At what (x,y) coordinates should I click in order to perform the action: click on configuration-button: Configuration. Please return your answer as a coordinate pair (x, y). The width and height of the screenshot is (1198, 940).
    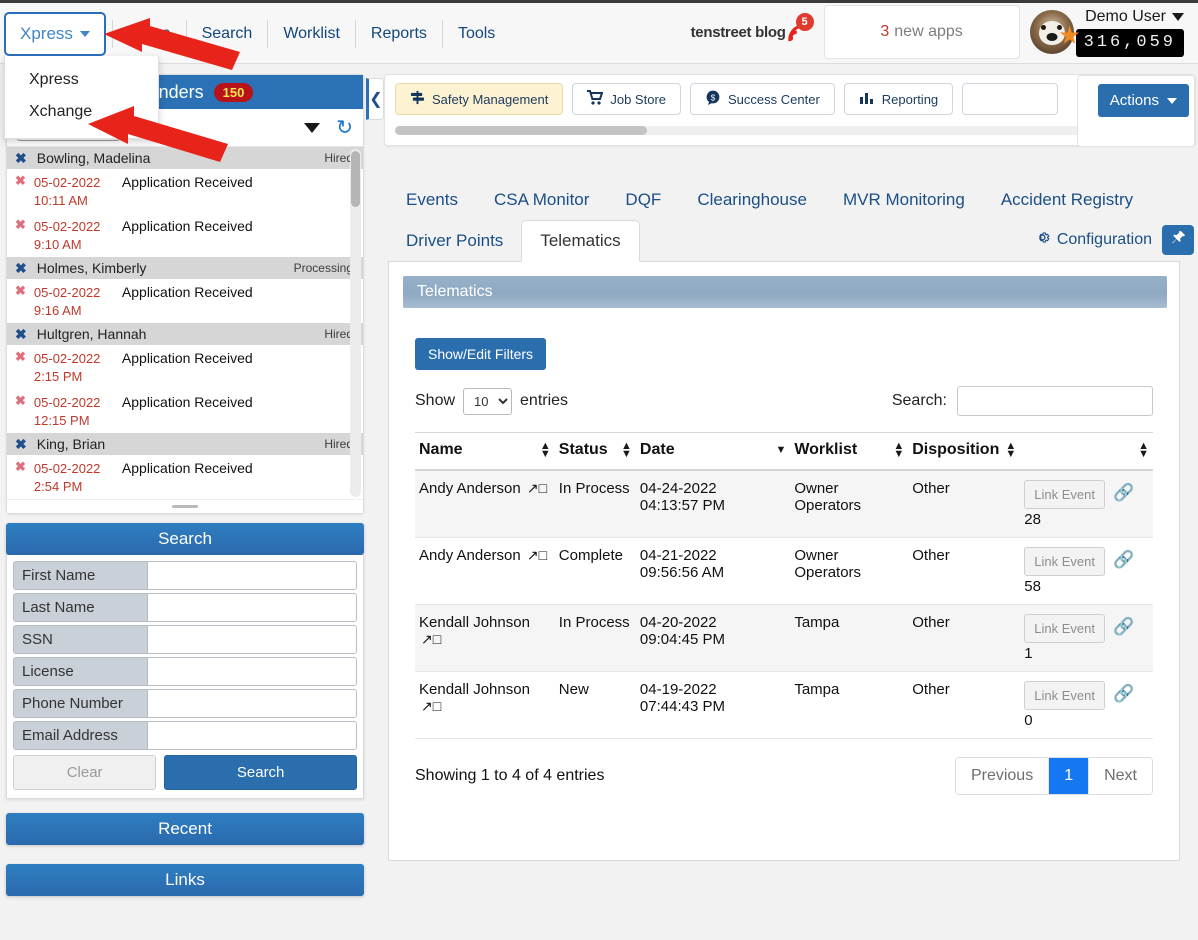
    Looking at the image, I should click on (1093, 240).